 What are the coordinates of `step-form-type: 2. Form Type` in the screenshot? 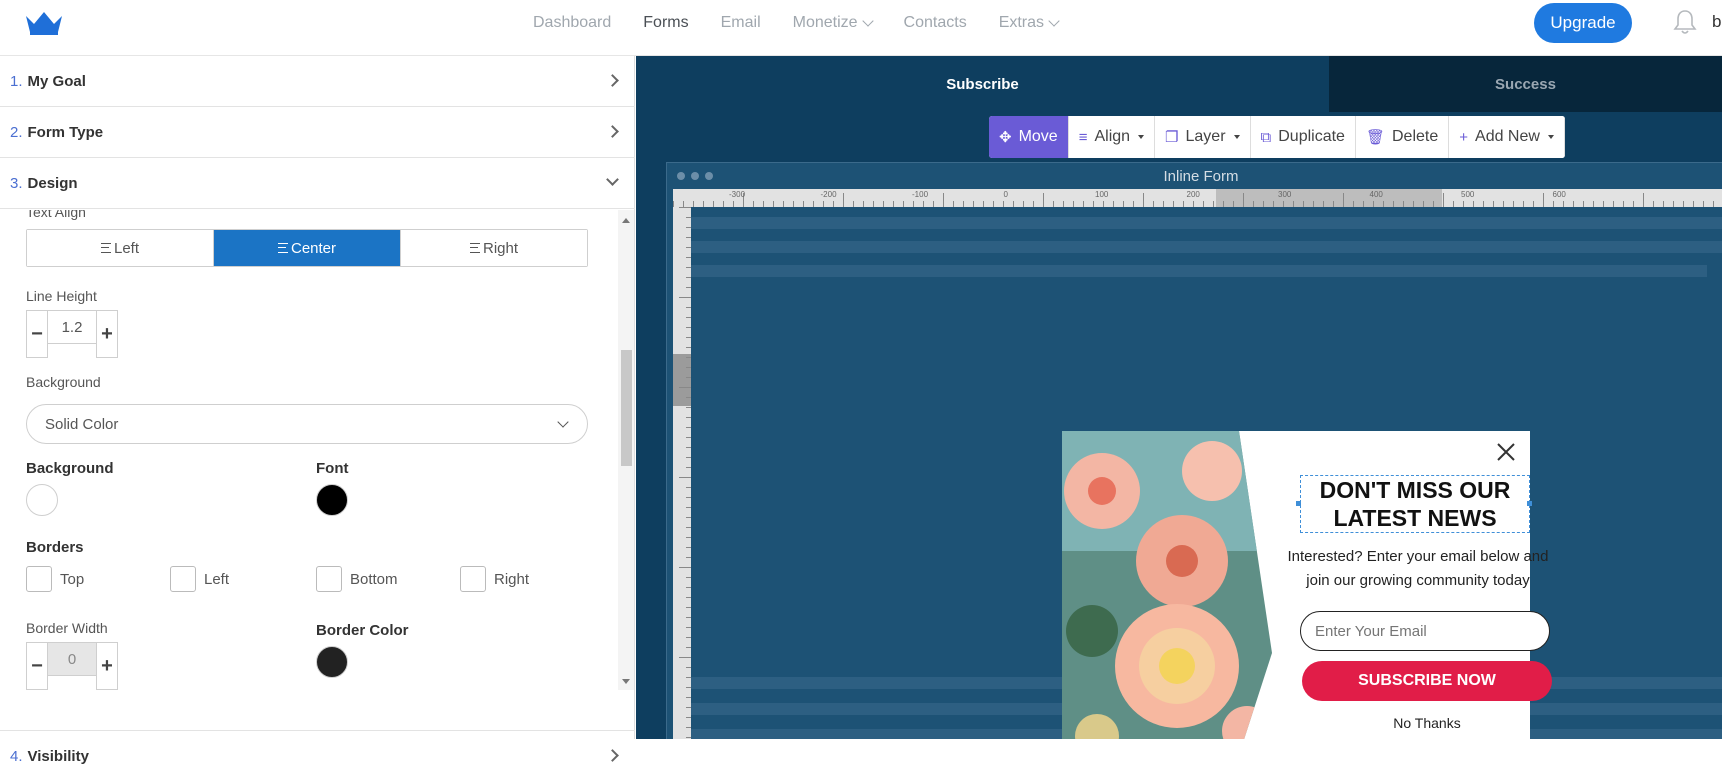 It's located at (317, 132).